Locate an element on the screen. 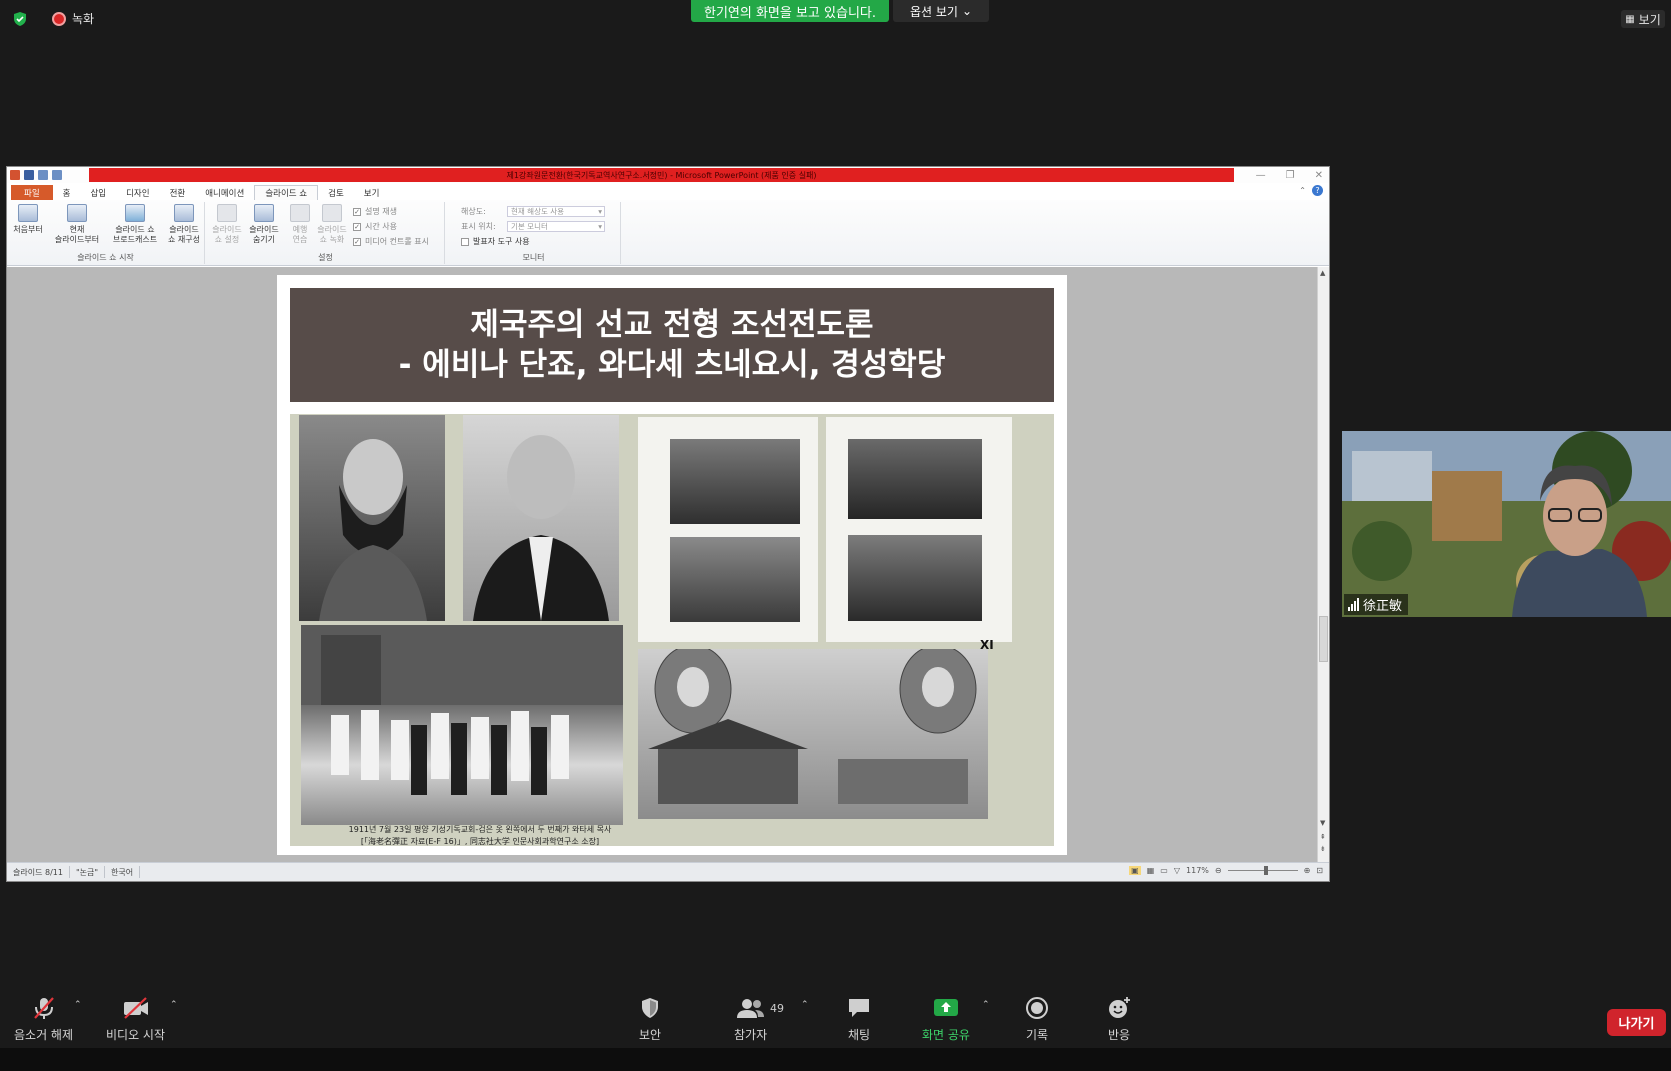  zoom-out-icon: ⊖ is located at coordinates (1218, 870).